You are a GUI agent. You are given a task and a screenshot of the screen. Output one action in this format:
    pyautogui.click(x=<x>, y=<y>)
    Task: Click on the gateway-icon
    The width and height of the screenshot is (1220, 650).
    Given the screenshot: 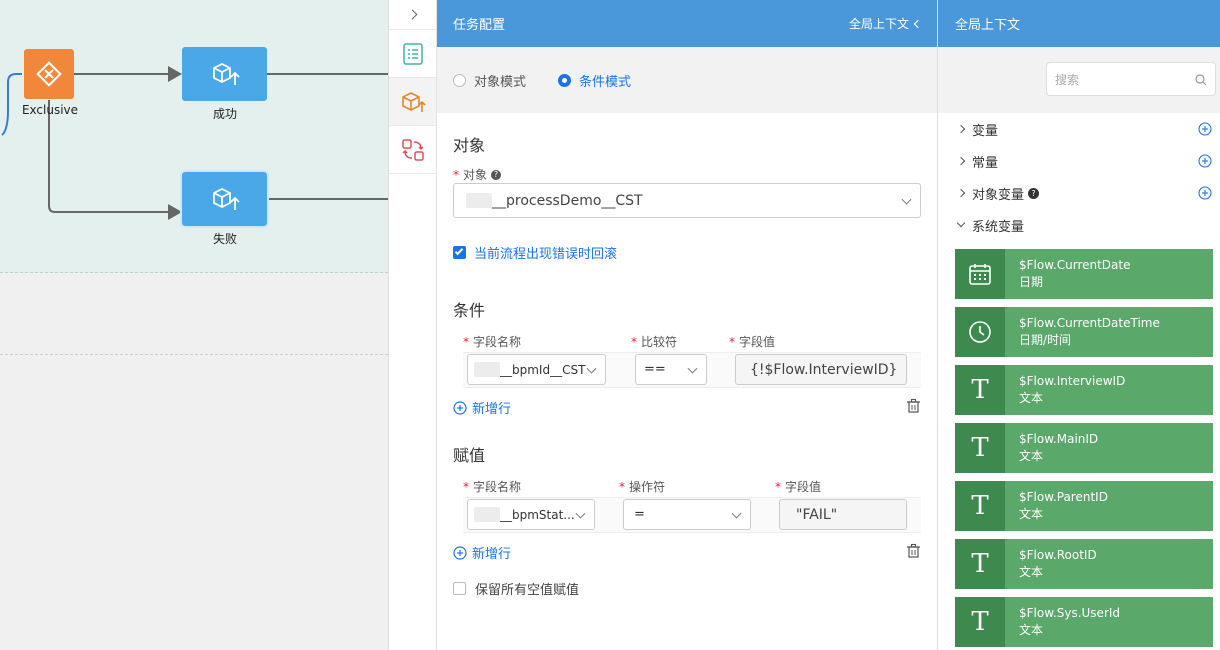 What is the action you would take?
    pyautogui.click(x=49, y=74)
    